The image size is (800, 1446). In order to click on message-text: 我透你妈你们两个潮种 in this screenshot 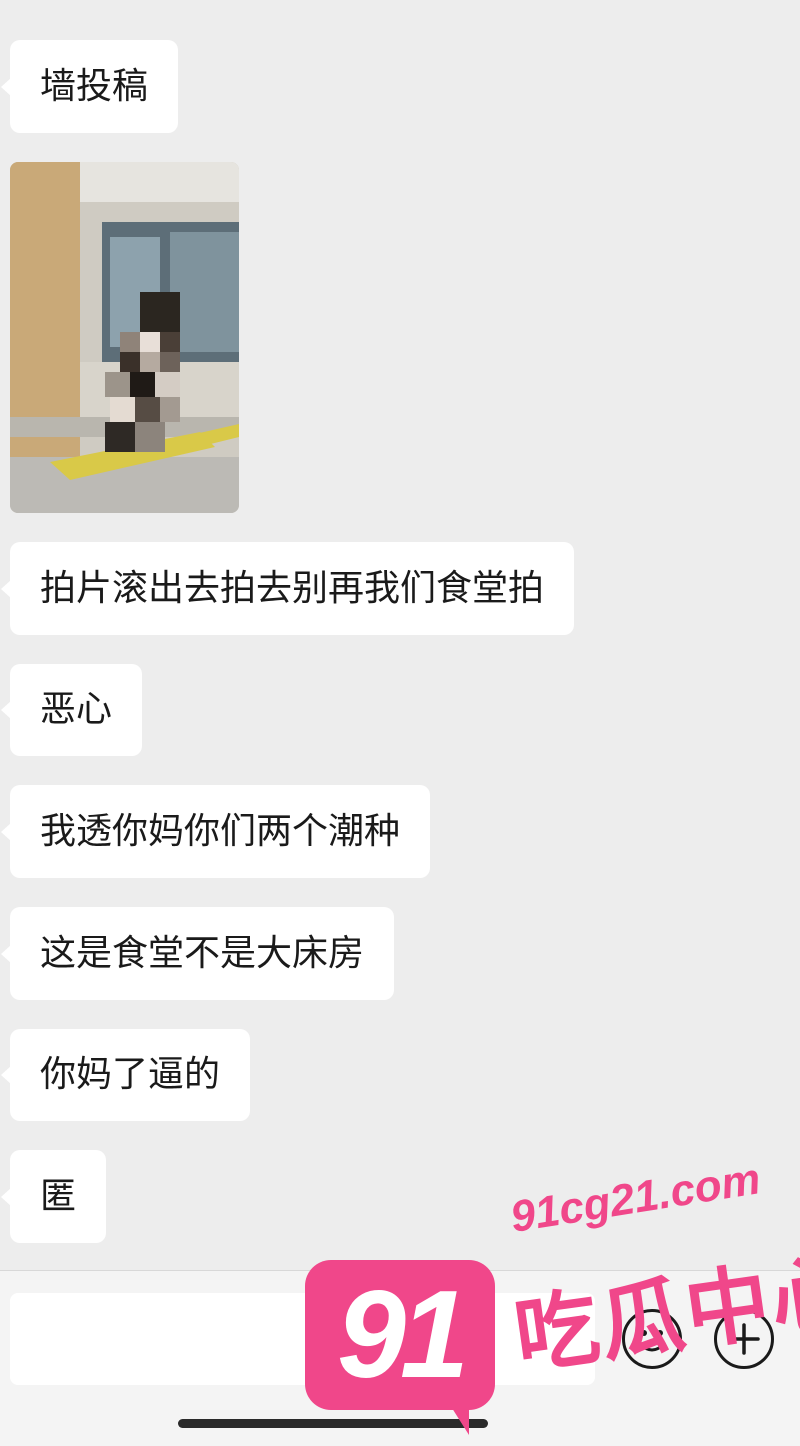, I will do `click(220, 831)`.